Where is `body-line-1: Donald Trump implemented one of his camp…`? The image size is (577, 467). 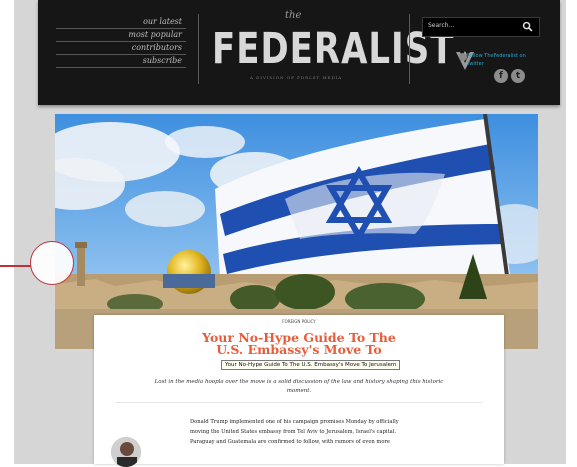 body-line-1: Donald Trump implemented one of his camp… is located at coordinates (294, 422).